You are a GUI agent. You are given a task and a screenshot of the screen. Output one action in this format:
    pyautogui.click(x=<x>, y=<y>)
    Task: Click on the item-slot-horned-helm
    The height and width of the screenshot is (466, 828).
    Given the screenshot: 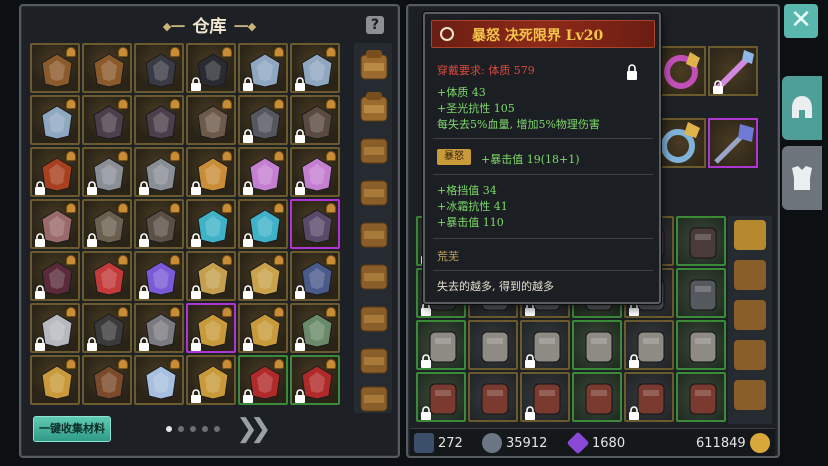 What is the action you would take?
    pyautogui.click(x=159, y=328)
    